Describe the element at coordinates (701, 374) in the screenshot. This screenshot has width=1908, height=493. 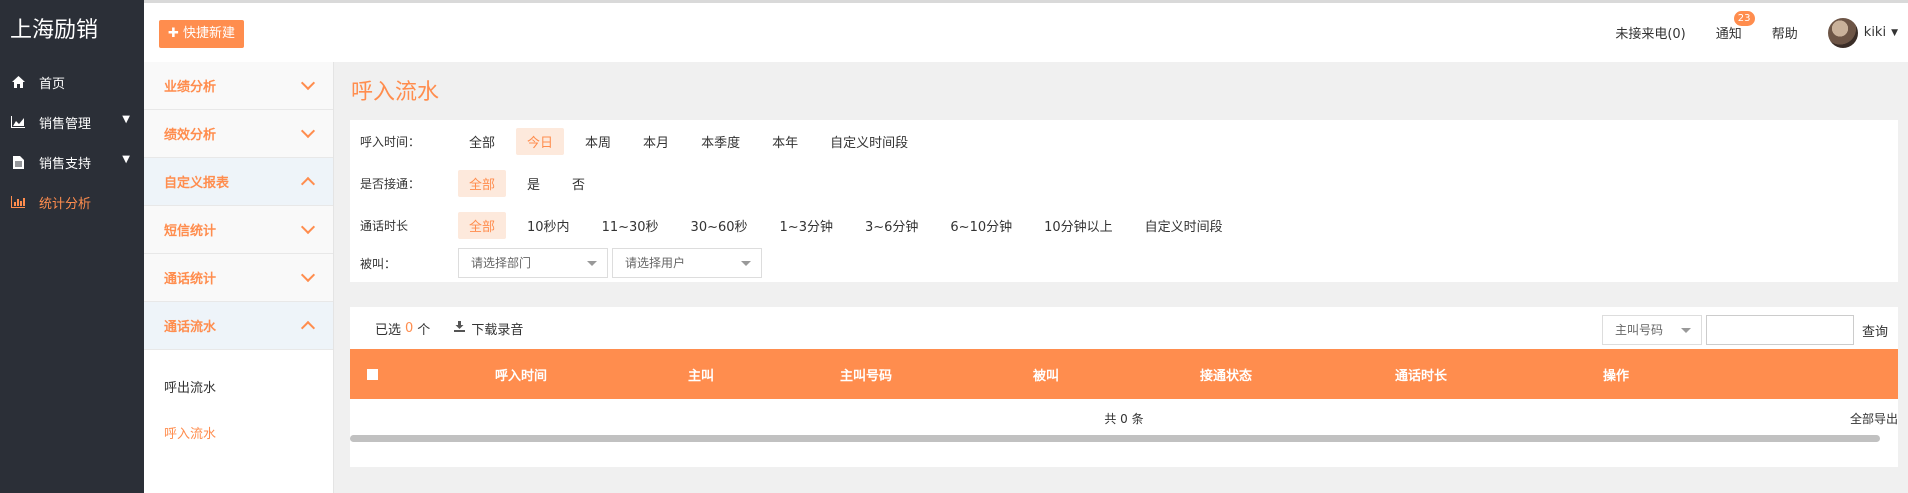
I see `column-header: 主叫` at that location.